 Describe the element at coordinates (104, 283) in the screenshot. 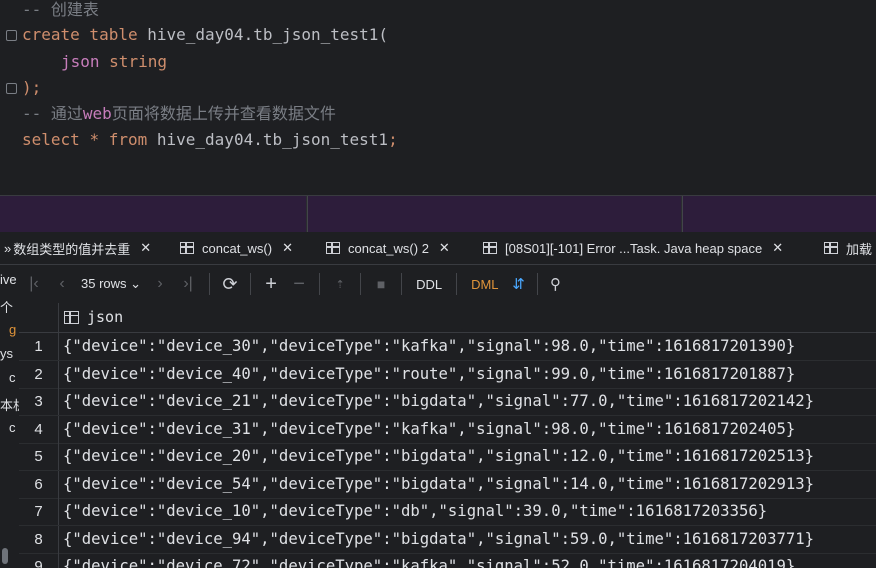

I see `rows-label: 35 rows` at that location.